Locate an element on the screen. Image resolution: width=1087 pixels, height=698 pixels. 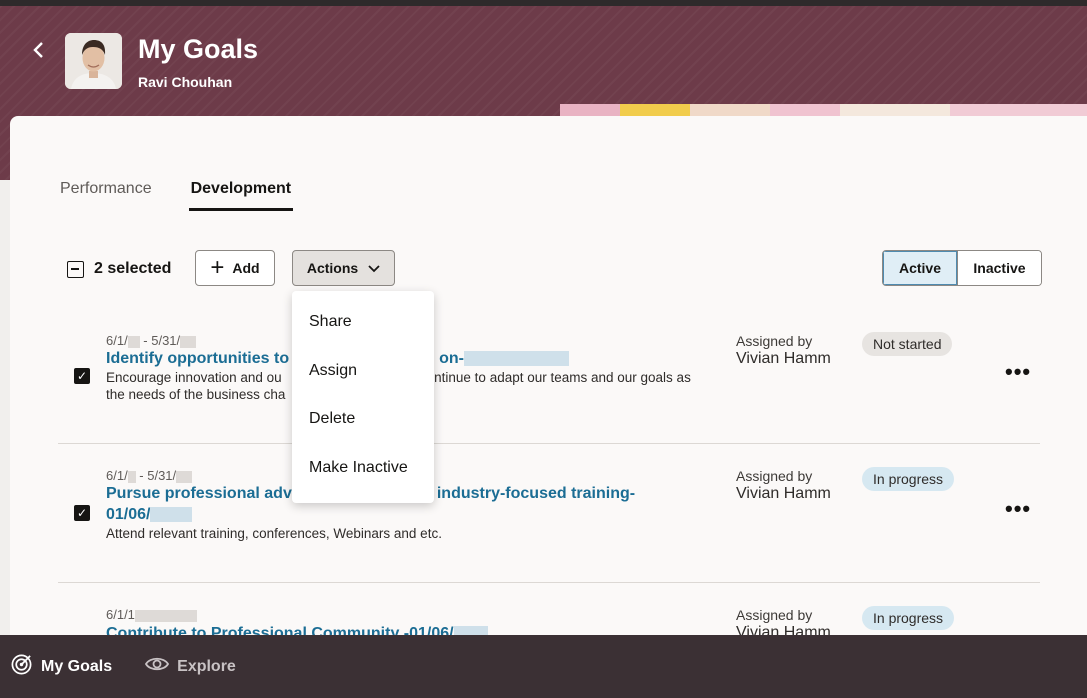
menu-item-make-inactive: Make Inactive is located at coordinates (358, 468).